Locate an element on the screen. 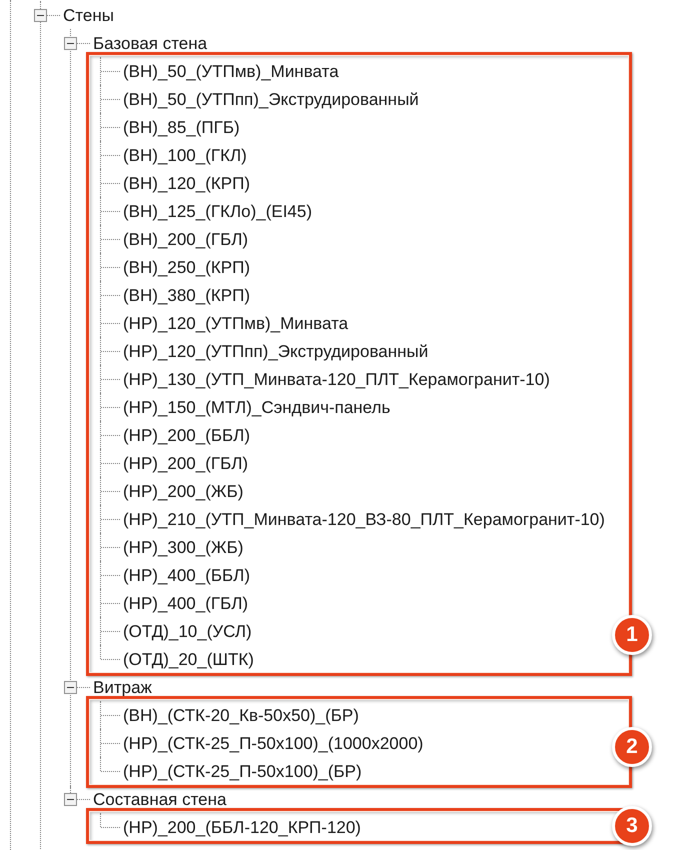 This screenshot has width=677, height=850. tree-item: (НР)_(СТК-25_П-50x100)_(БР) is located at coordinates (242, 771).